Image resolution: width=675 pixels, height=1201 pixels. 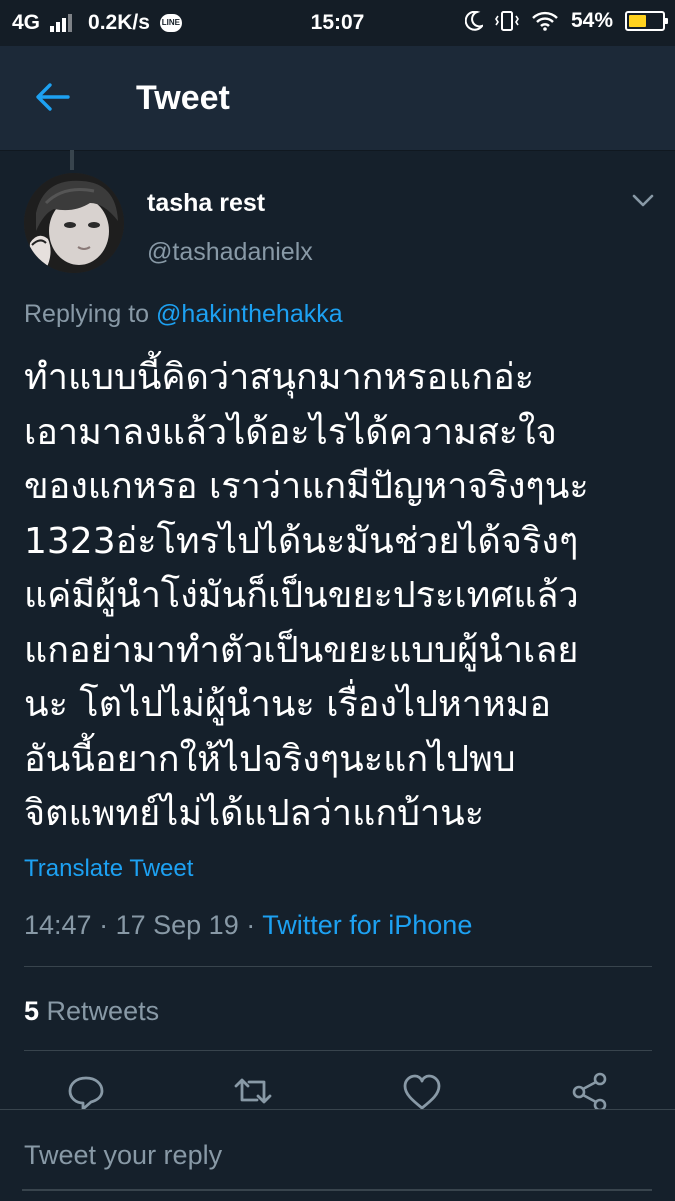 What do you see at coordinates (279, 377) in the screenshot?
I see `tweet-text-line: ทำแบบนี้คิดว่าสนุกมากหรอแกอ่ะ` at bounding box center [279, 377].